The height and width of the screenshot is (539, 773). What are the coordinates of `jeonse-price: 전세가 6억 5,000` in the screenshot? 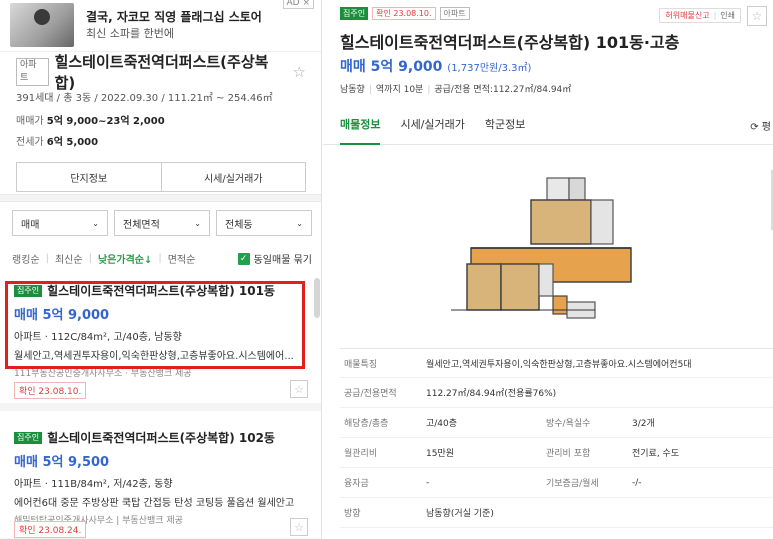 It's located at (161, 140).